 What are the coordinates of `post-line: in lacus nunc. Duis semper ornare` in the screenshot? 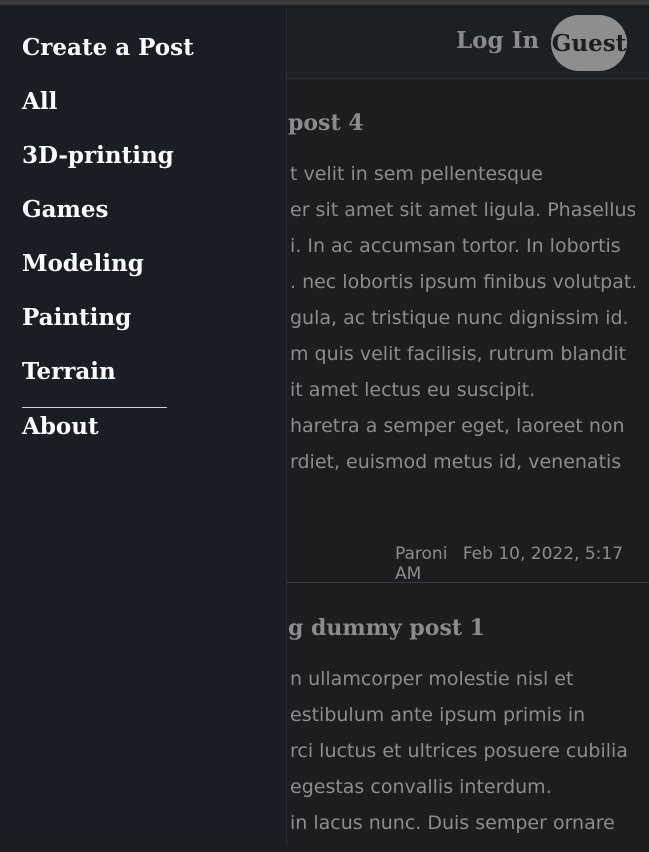 It's located at (452, 823).